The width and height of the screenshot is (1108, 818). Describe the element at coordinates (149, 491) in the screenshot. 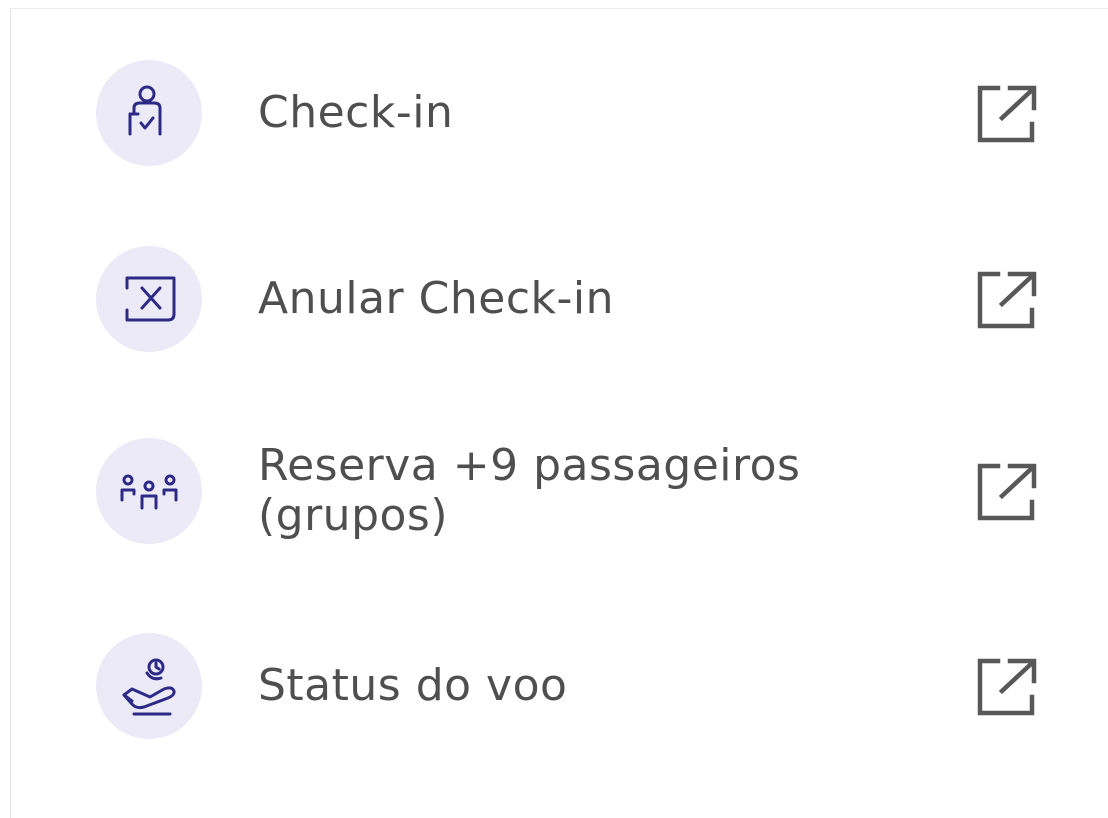

I see `group-passengers-icon` at that location.